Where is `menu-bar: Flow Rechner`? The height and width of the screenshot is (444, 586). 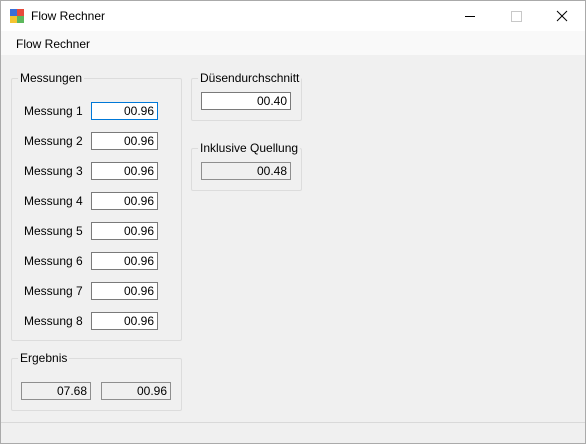
menu-bar: Flow Rechner is located at coordinates (293, 43).